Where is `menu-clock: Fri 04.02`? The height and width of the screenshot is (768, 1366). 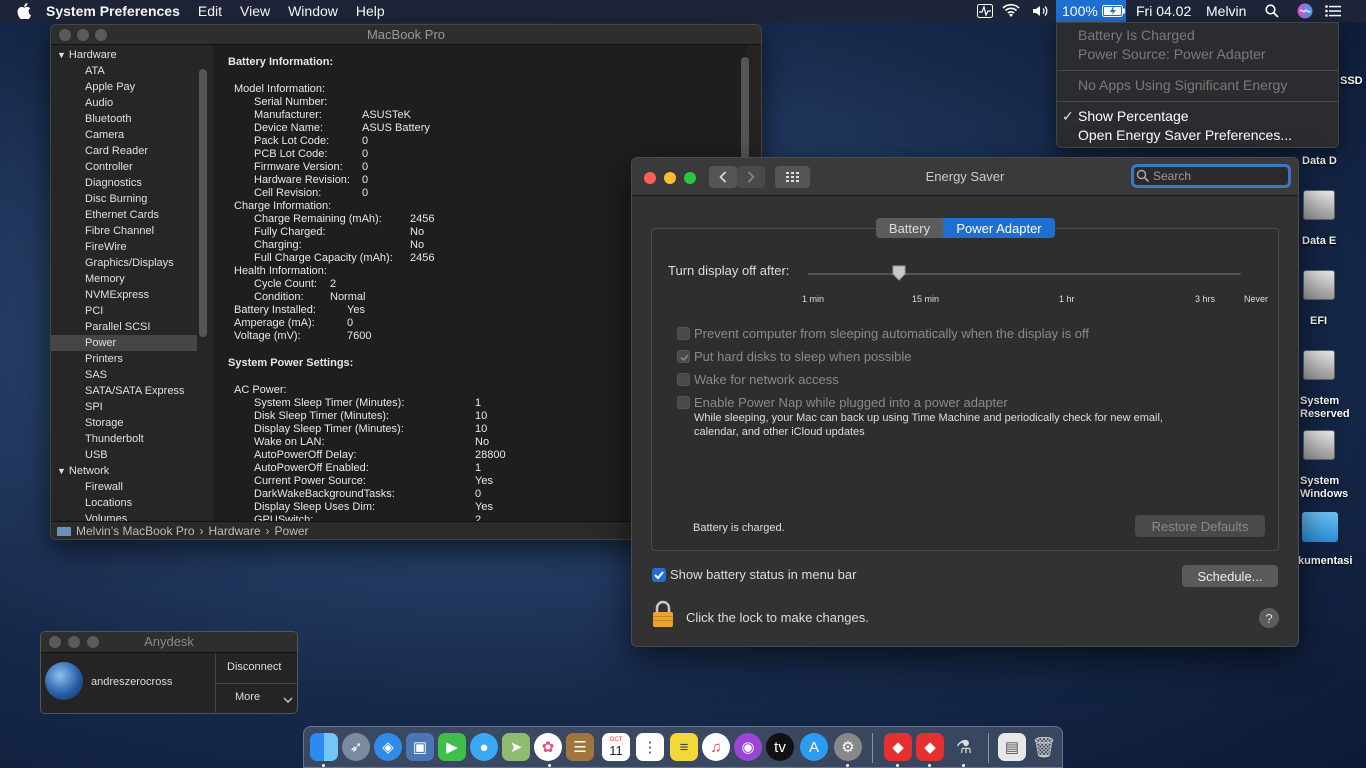 menu-clock: Fri 04.02 is located at coordinates (1163, 11).